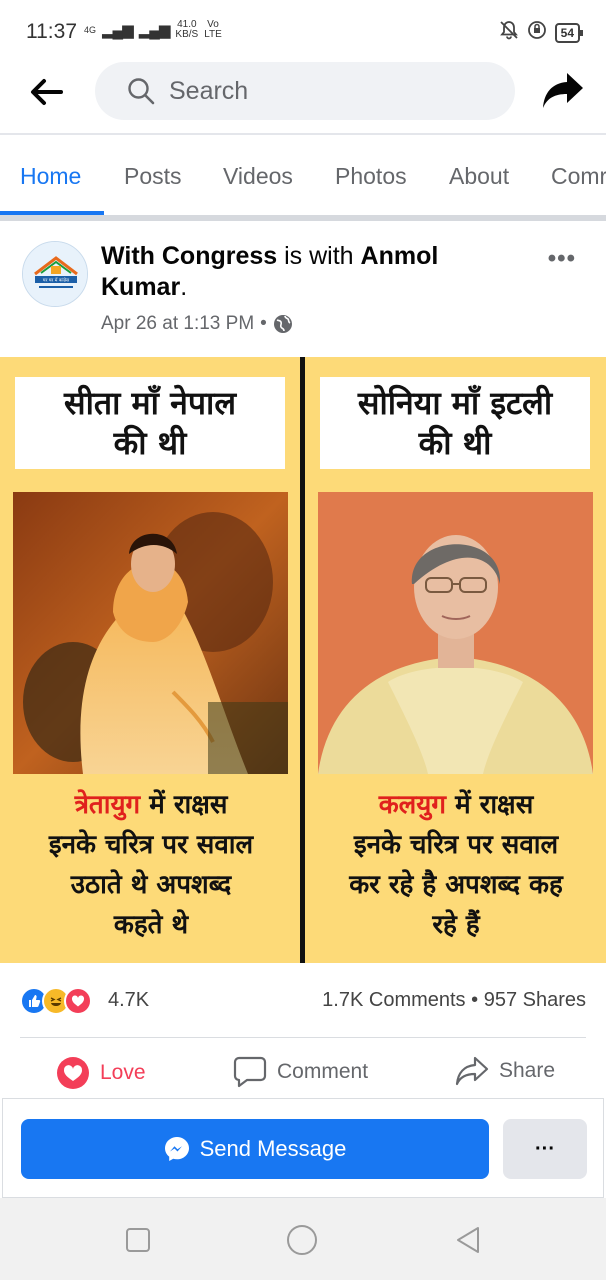  What do you see at coordinates (73, 1073) in the screenshot?
I see `love-icon` at bounding box center [73, 1073].